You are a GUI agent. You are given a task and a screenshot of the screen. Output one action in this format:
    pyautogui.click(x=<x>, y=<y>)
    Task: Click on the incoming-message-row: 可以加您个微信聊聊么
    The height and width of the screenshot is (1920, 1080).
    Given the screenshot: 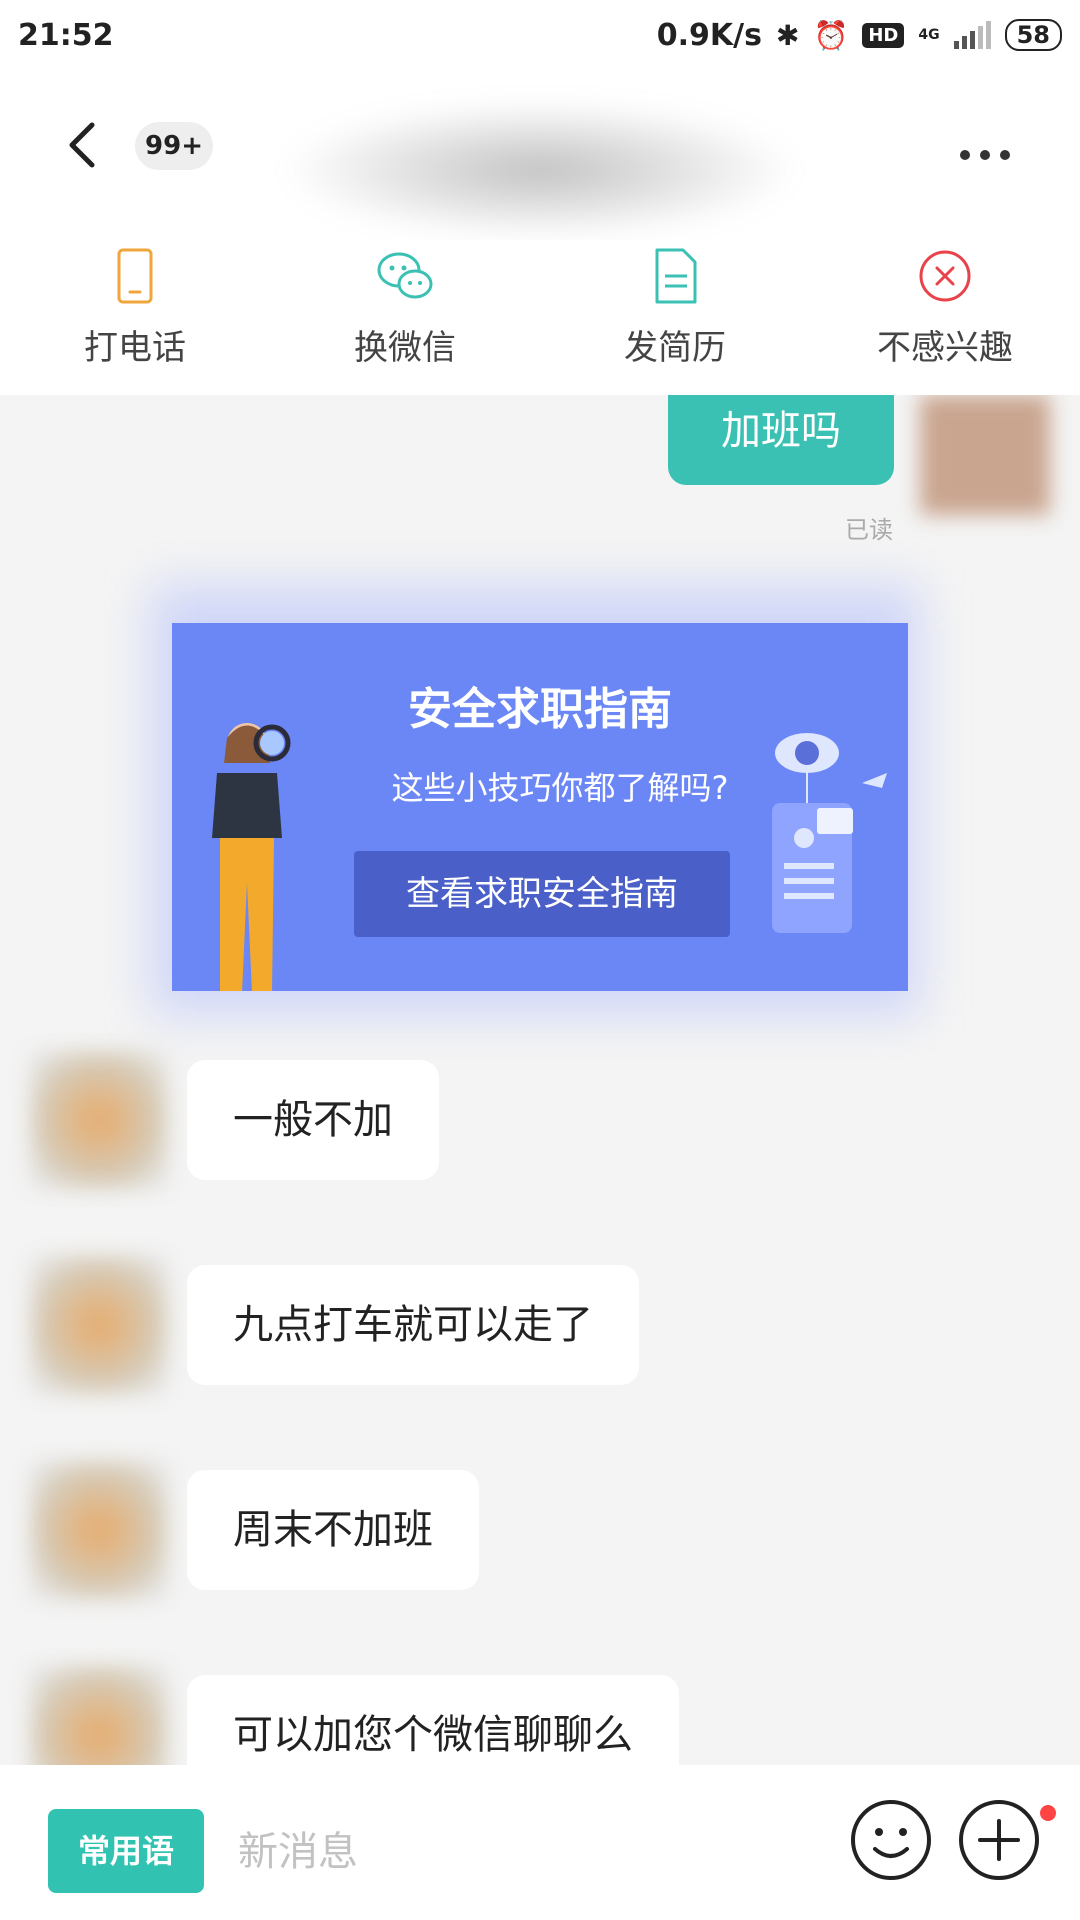 What is the action you would take?
    pyautogui.click(x=540, y=1715)
    